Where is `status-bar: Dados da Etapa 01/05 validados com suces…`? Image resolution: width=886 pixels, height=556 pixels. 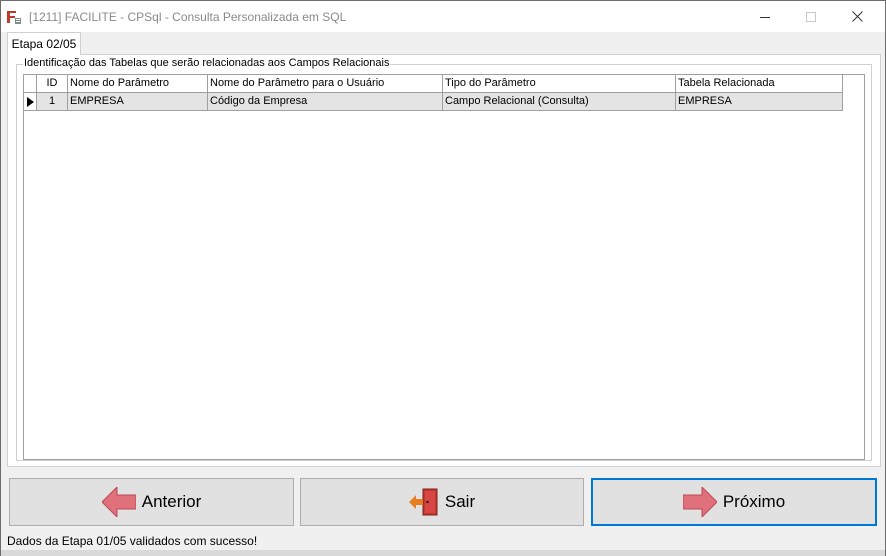 status-bar: Dados da Etapa 01/05 validados com suces… is located at coordinates (443, 541).